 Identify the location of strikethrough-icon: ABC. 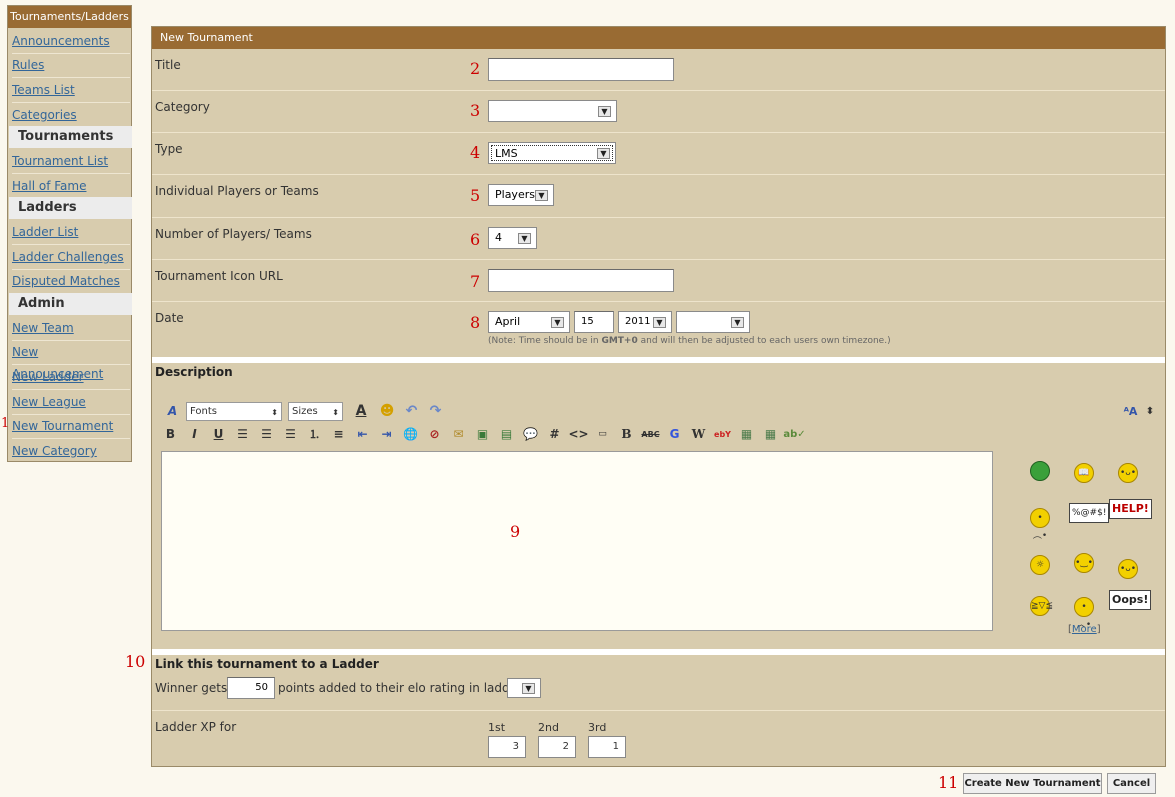
(650, 434).